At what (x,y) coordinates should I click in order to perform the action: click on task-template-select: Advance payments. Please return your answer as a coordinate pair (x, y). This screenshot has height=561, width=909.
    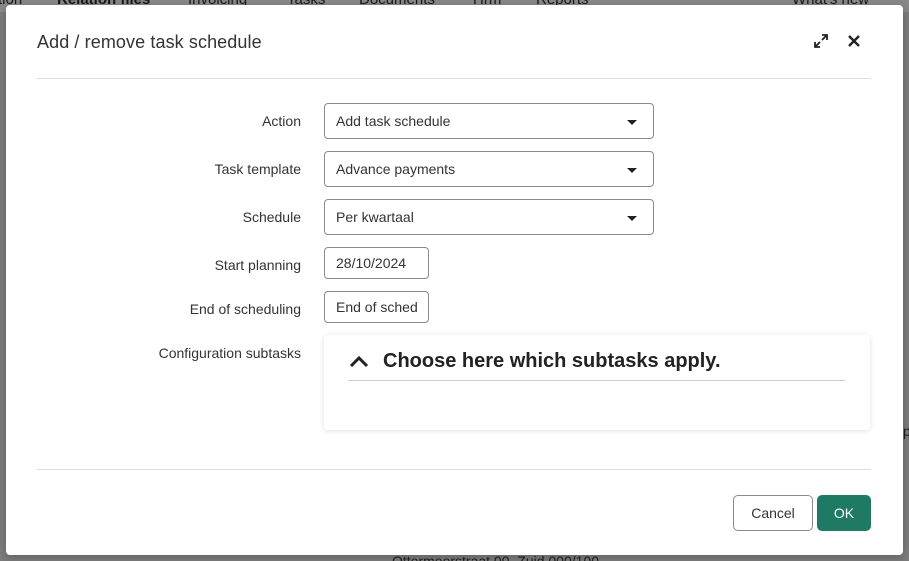
    Looking at the image, I should click on (489, 169).